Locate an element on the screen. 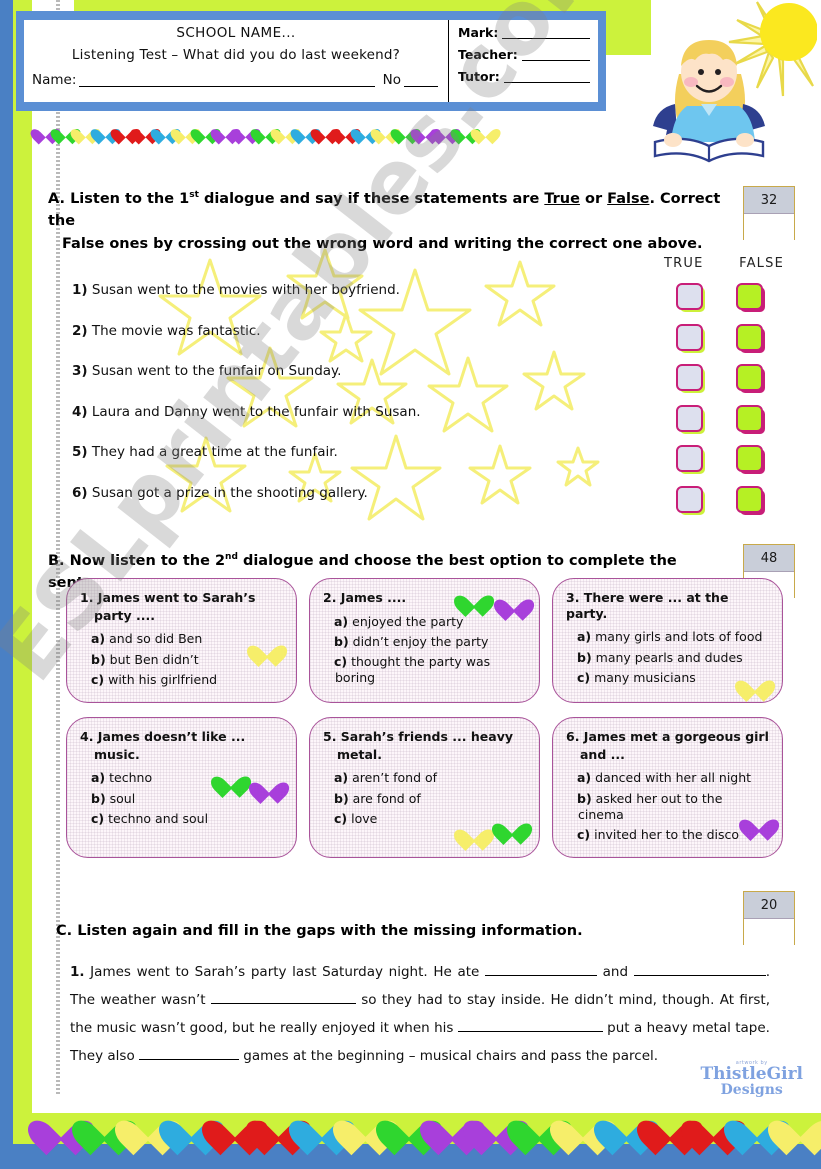  option-card-question: 5. Sarah’s friends ... heavy is located at coordinates (418, 736).